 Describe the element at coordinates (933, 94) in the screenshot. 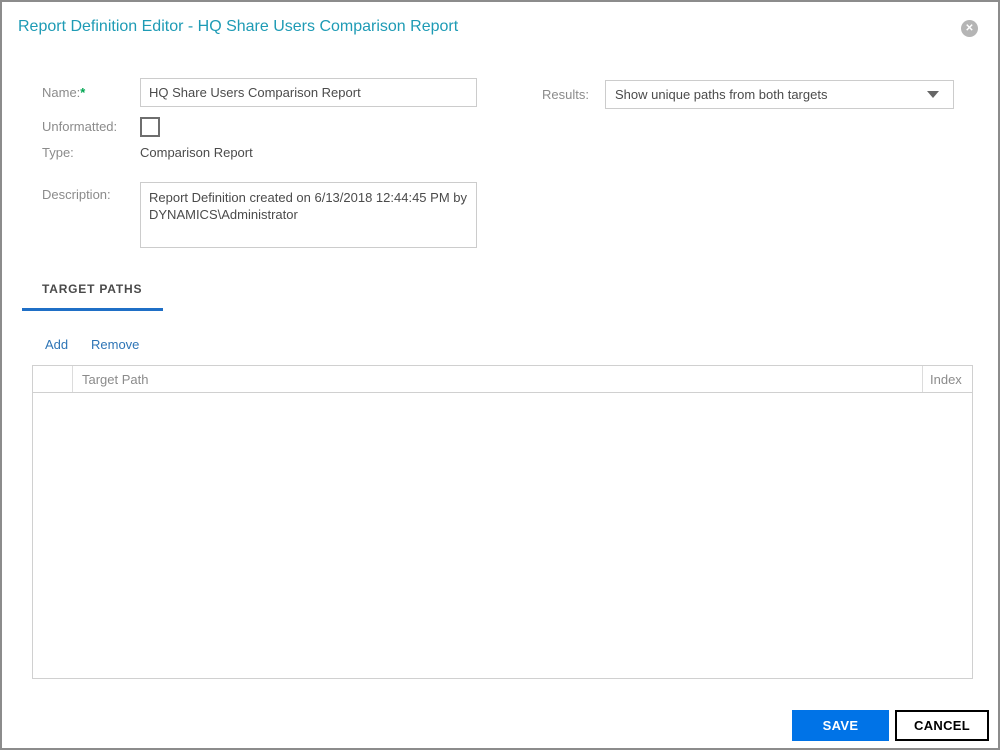

I see `chevron-down-icon` at that location.